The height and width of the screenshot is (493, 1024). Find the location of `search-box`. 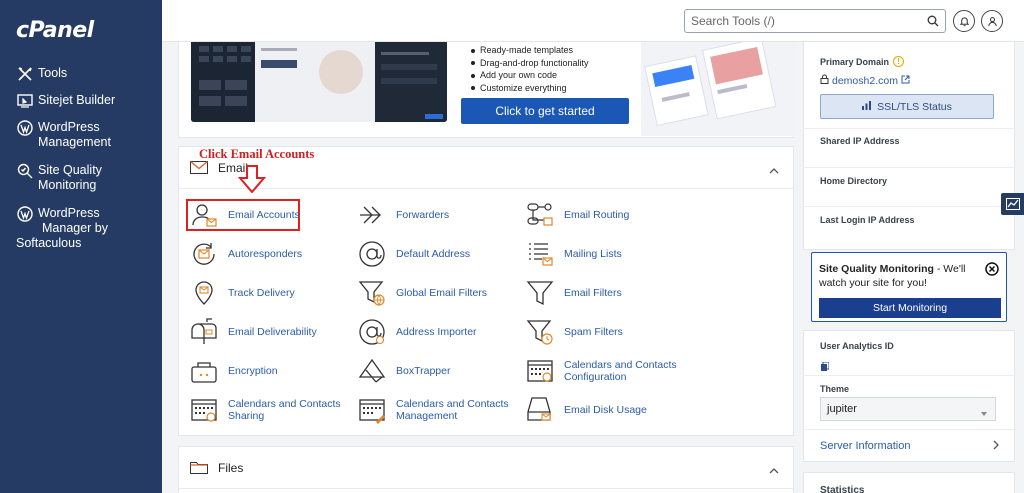

search-box is located at coordinates (815, 21).